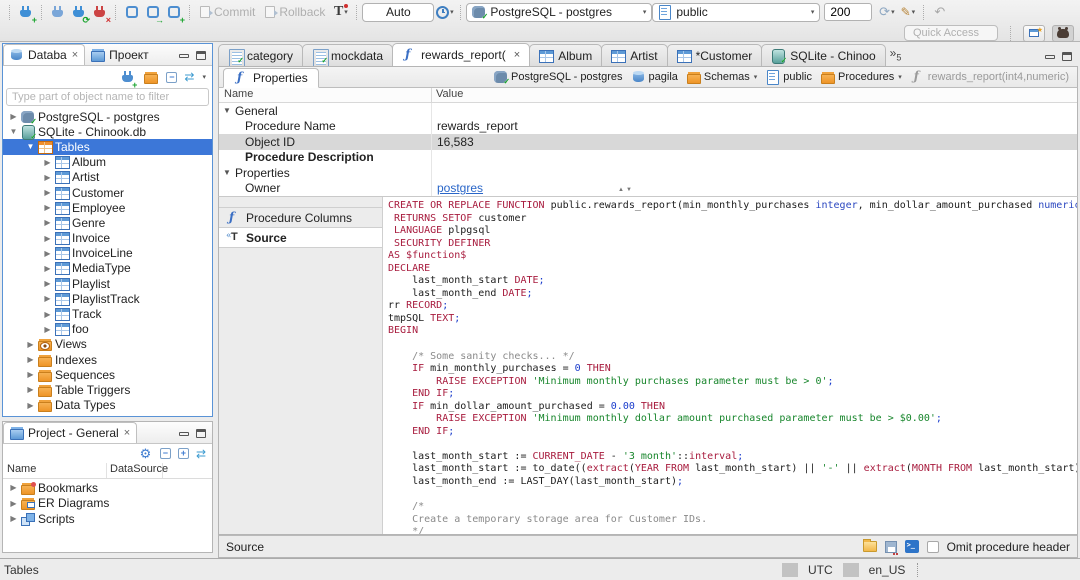  I want to click on property-row-general: ▼ General, so click(648, 111).